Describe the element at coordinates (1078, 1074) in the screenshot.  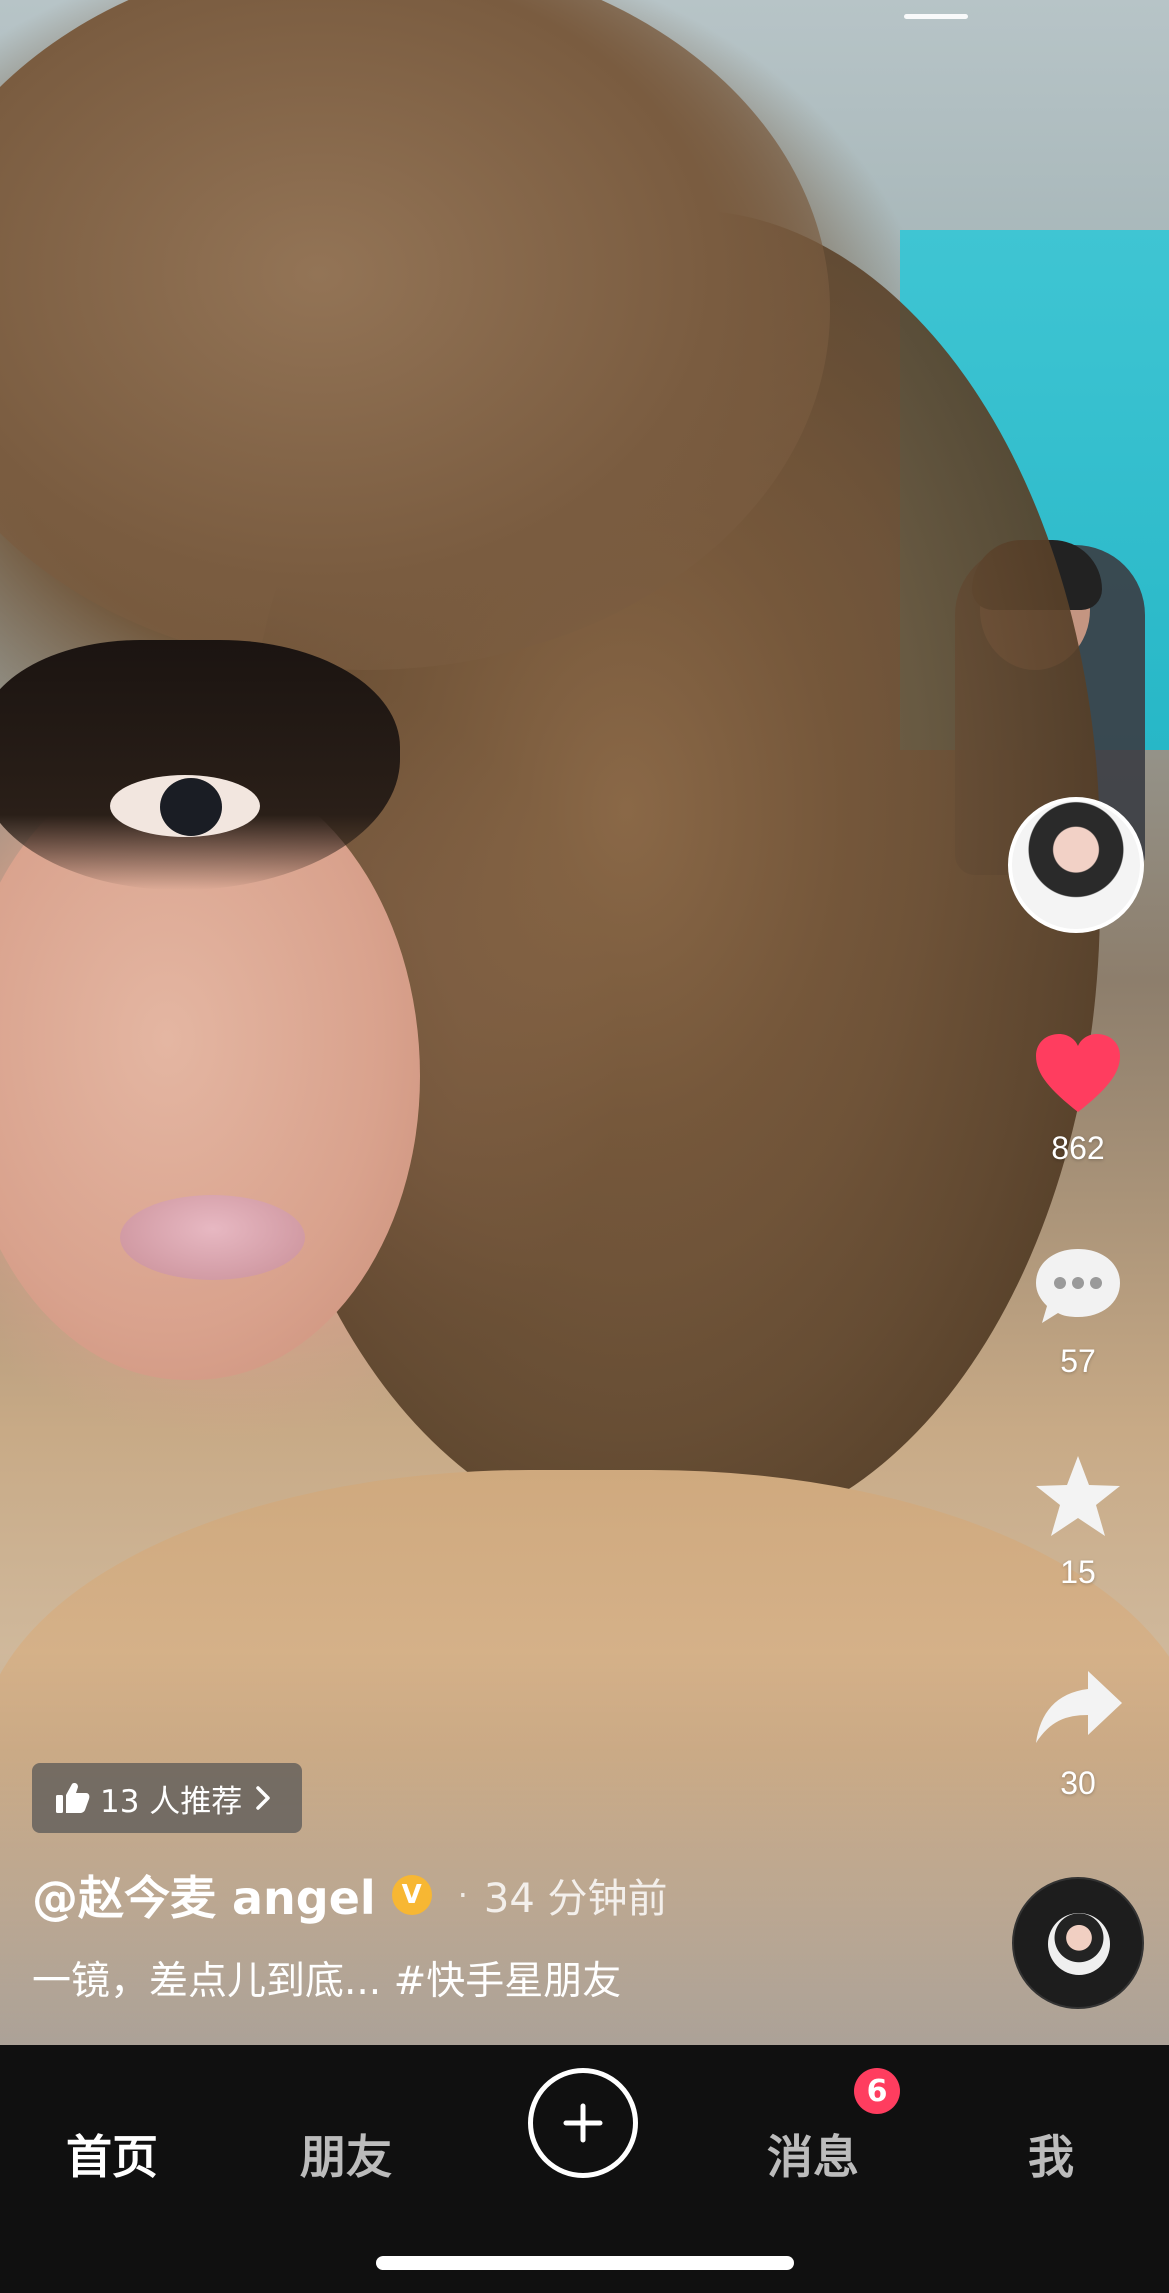
I see `heart-icon` at that location.